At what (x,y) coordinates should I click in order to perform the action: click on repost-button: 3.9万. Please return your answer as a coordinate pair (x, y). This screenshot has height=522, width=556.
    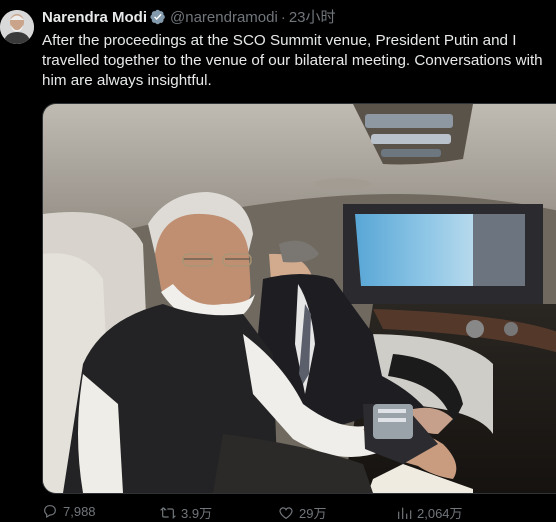
    Looking at the image, I should click on (186, 512).